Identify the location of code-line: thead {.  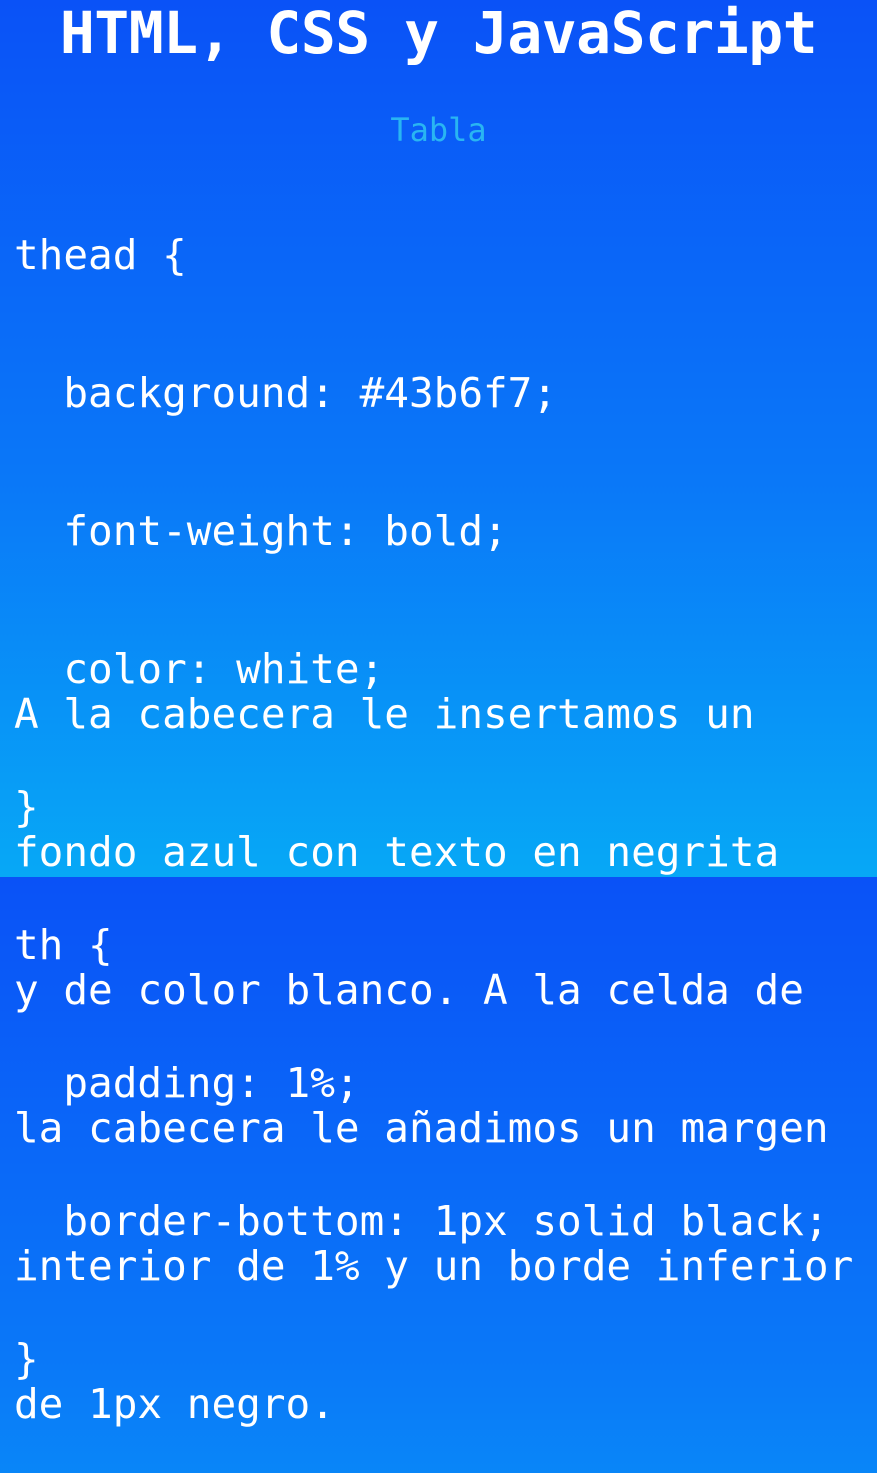
(100, 255).